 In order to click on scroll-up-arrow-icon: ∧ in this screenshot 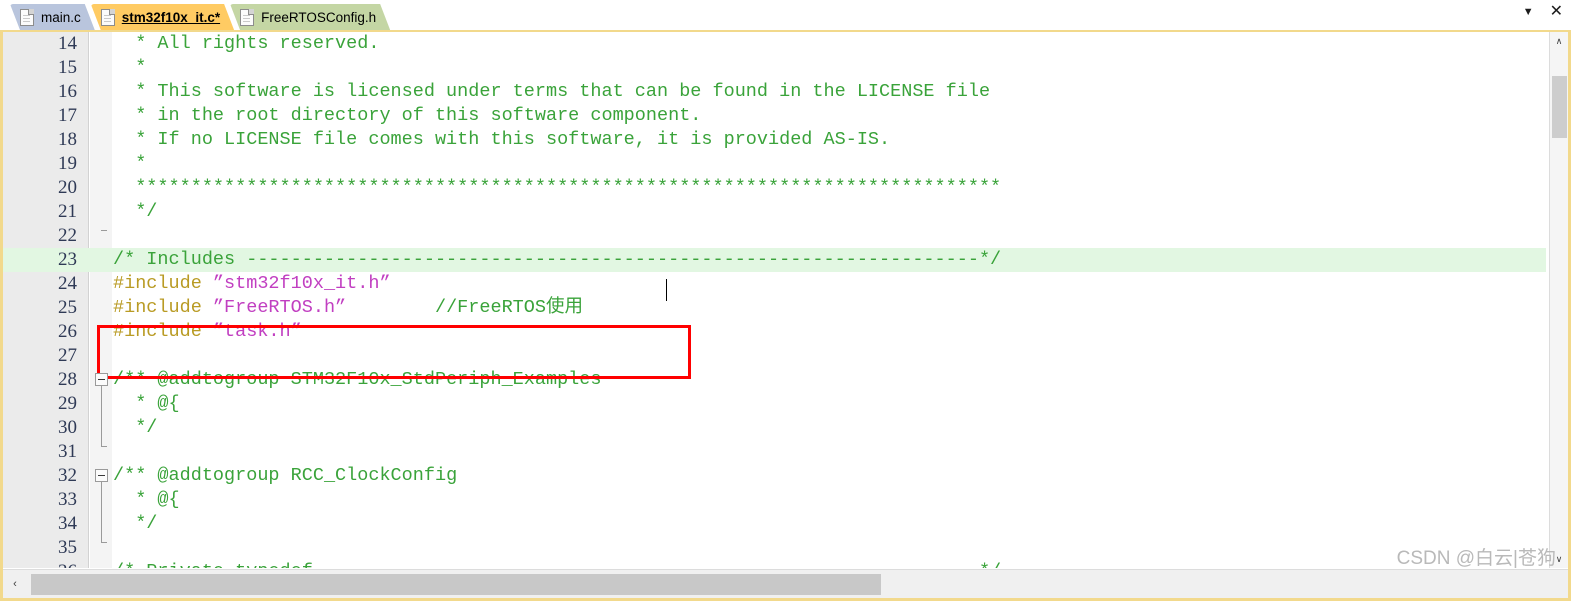, I will do `click(1559, 41)`.